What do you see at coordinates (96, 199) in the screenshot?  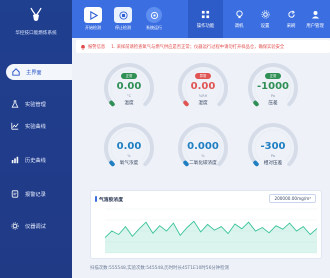 I see `title-accent` at bounding box center [96, 199].